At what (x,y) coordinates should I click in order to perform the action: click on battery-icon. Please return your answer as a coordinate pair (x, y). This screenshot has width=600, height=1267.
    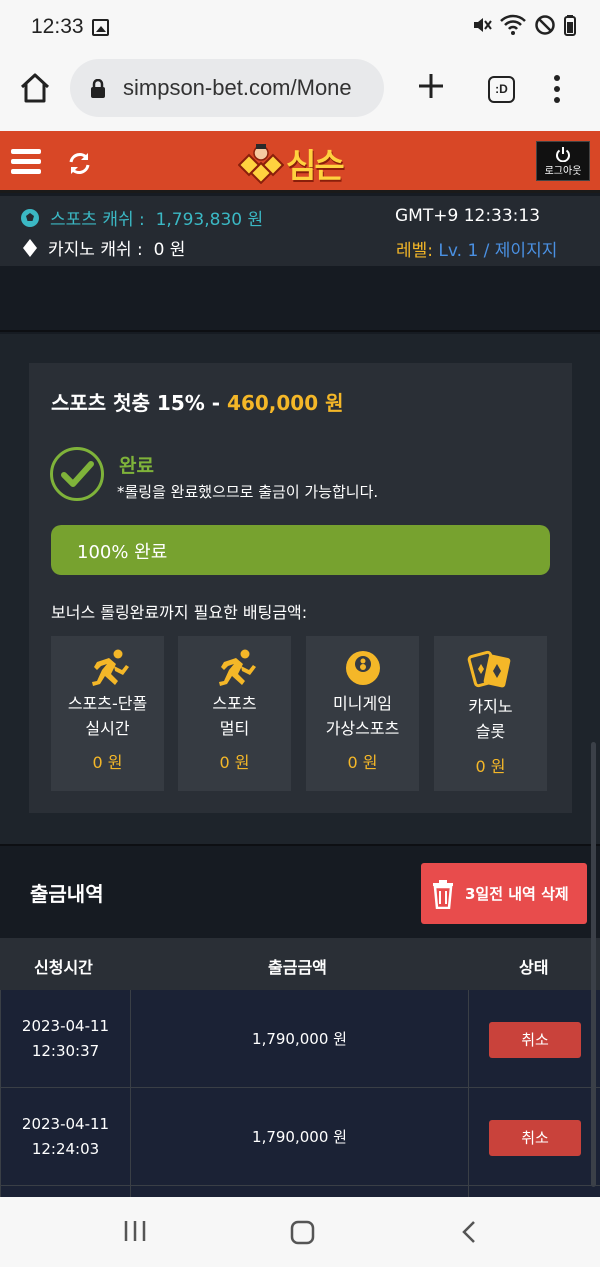
    Looking at the image, I should click on (570, 25).